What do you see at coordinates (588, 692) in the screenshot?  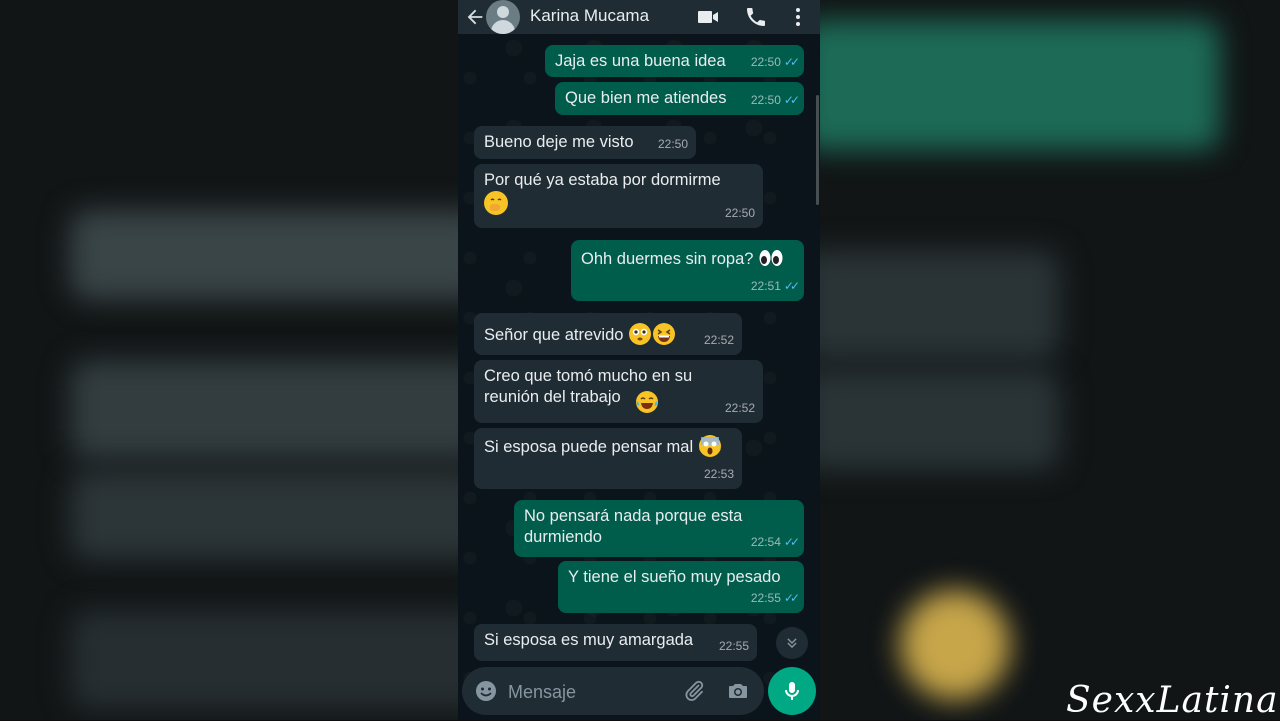 I see `message-input` at bounding box center [588, 692].